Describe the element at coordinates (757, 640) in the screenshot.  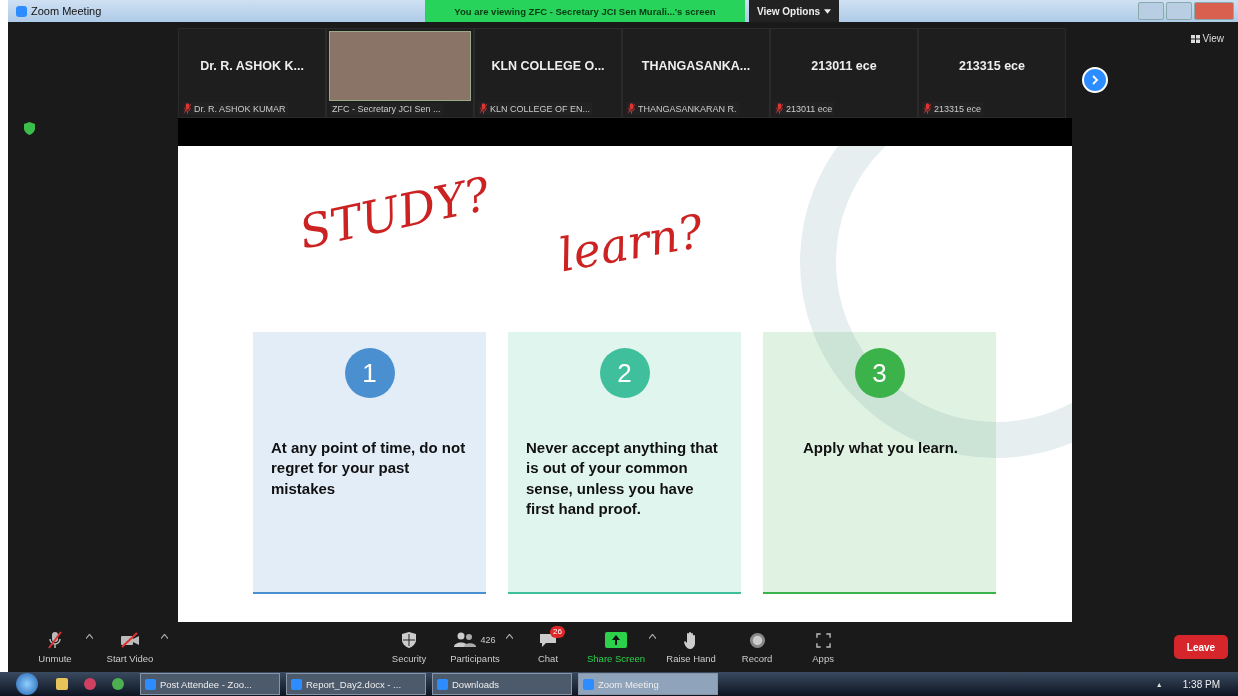
I see `record-icon` at that location.